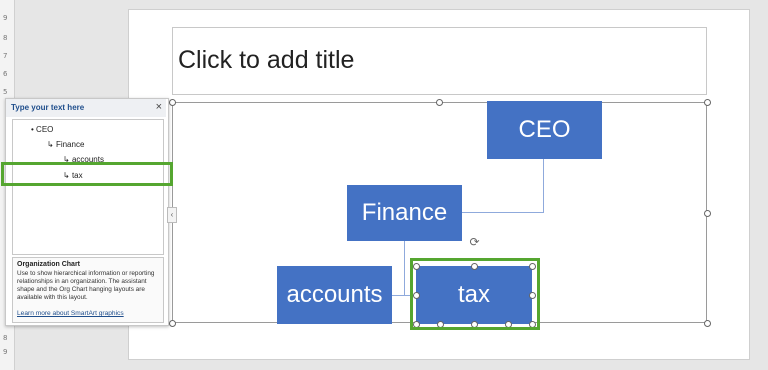 This screenshot has width=768, height=370. Describe the element at coordinates (474, 242) in the screenshot. I see `rotate-icon: ⟳` at that location.